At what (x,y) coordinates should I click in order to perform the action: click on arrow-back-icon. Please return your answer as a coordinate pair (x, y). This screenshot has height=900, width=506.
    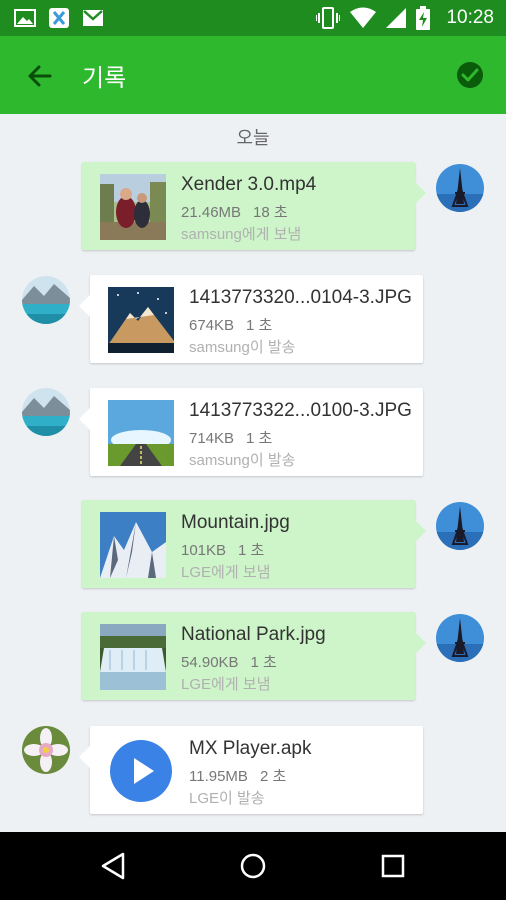
    Looking at the image, I should click on (40, 76).